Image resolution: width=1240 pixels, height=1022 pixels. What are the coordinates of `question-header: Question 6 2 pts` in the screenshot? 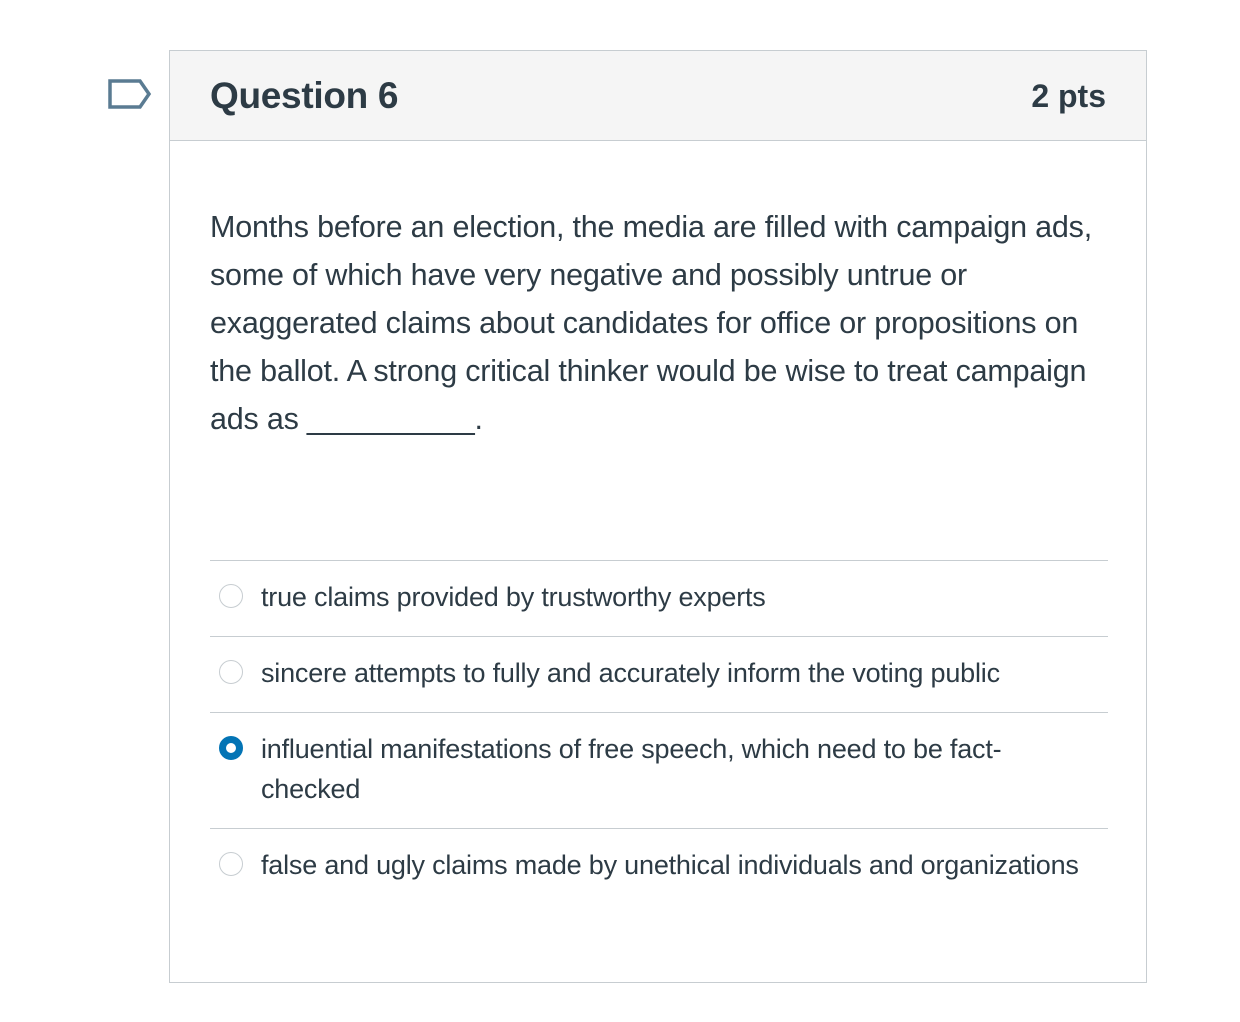 It's located at (658, 96).